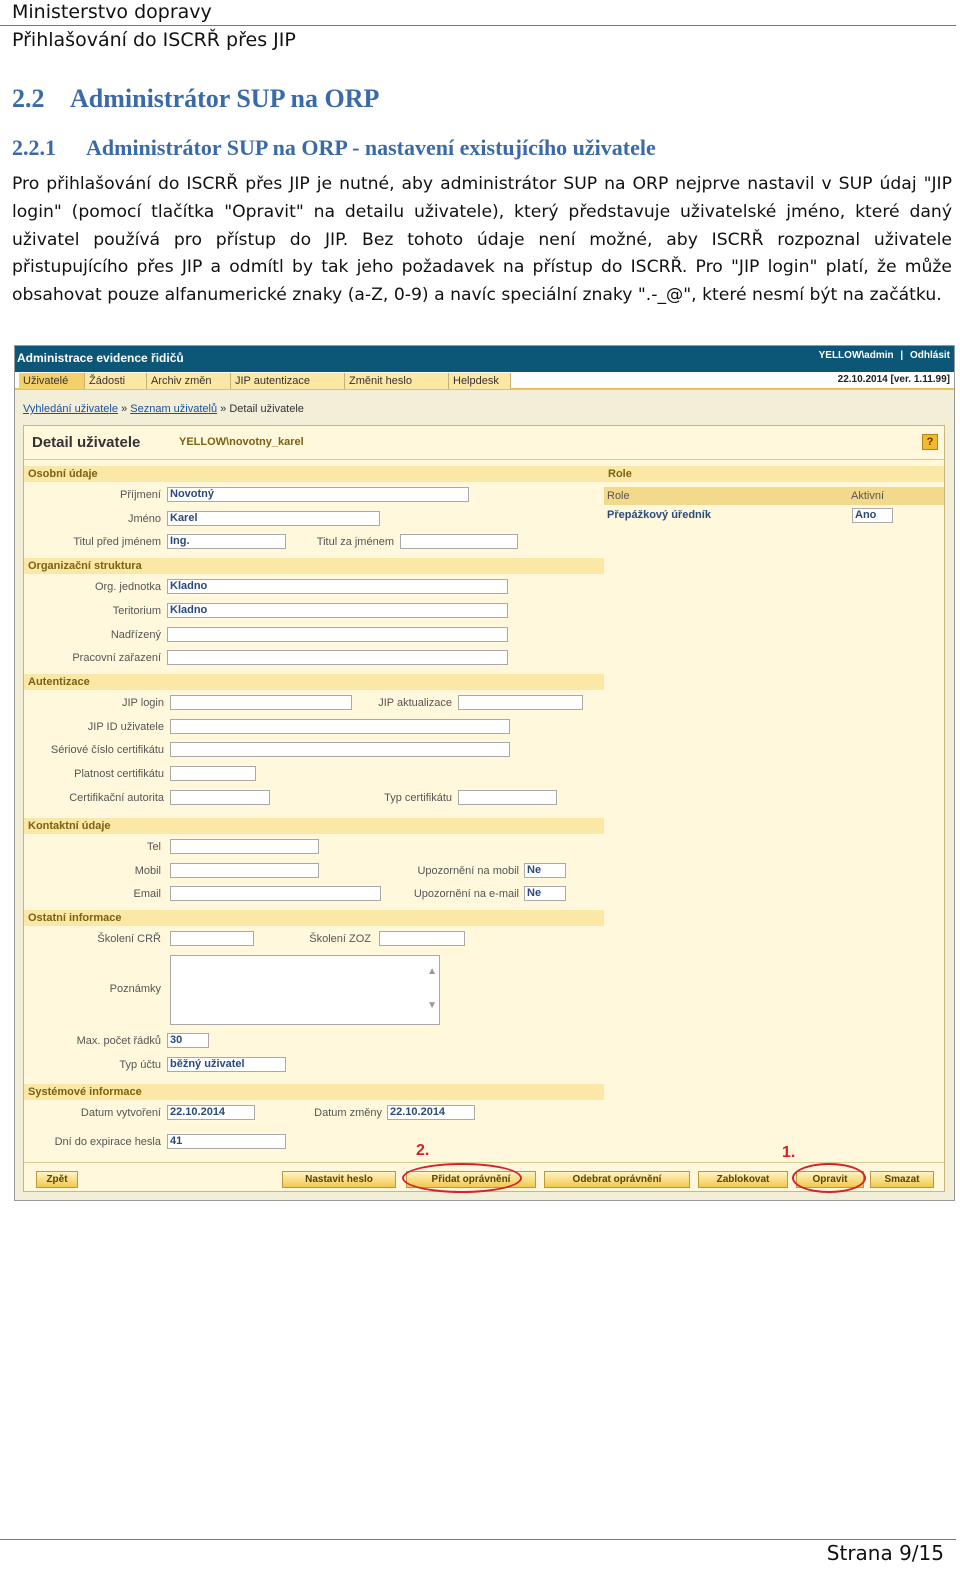  What do you see at coordinates (789, 1152) in the screenshot?
I see `annotation-mark-one: 1.` at bounding box center [789, 1152].